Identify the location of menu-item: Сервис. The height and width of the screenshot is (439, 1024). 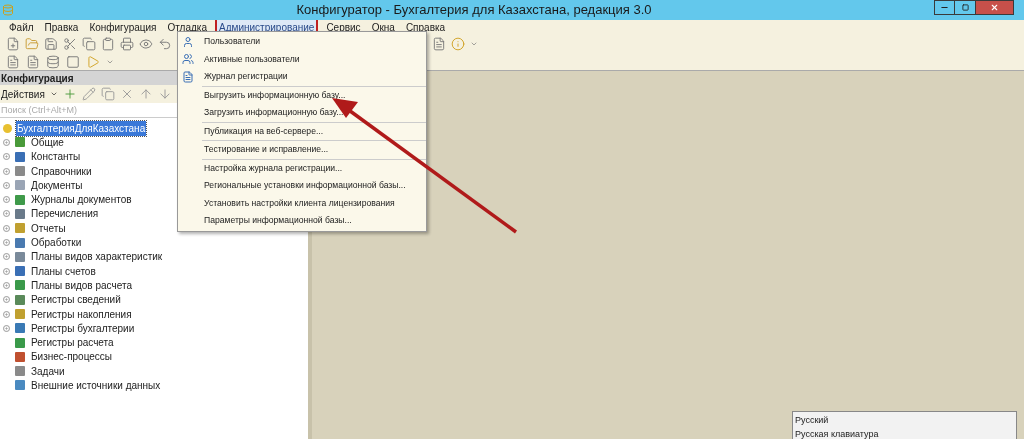
(343, 27).